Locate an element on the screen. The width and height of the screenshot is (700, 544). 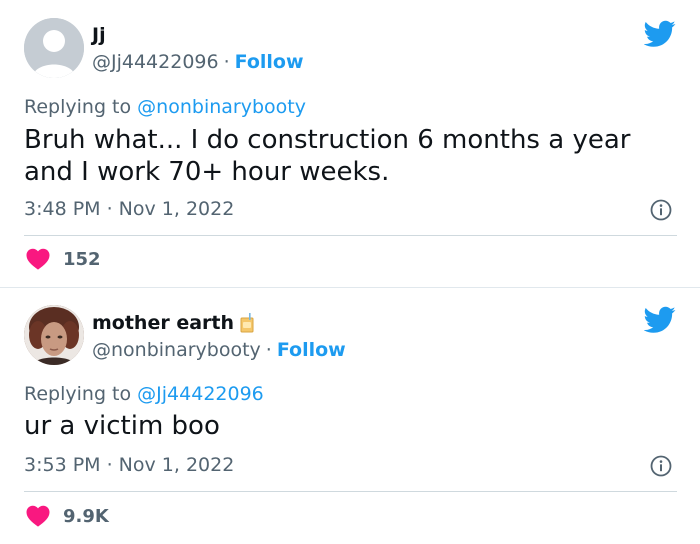
user-handle: @nonbinarybooty is located at coordinates (176, 350).